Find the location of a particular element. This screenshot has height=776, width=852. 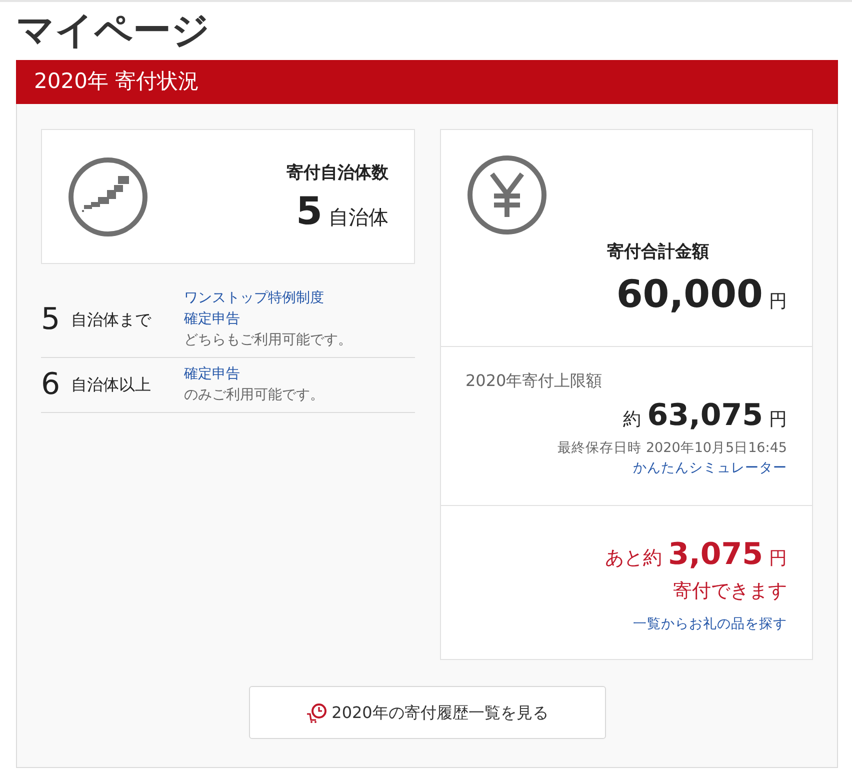

total-amount: 60,000 is located at coordinates (689, 294).